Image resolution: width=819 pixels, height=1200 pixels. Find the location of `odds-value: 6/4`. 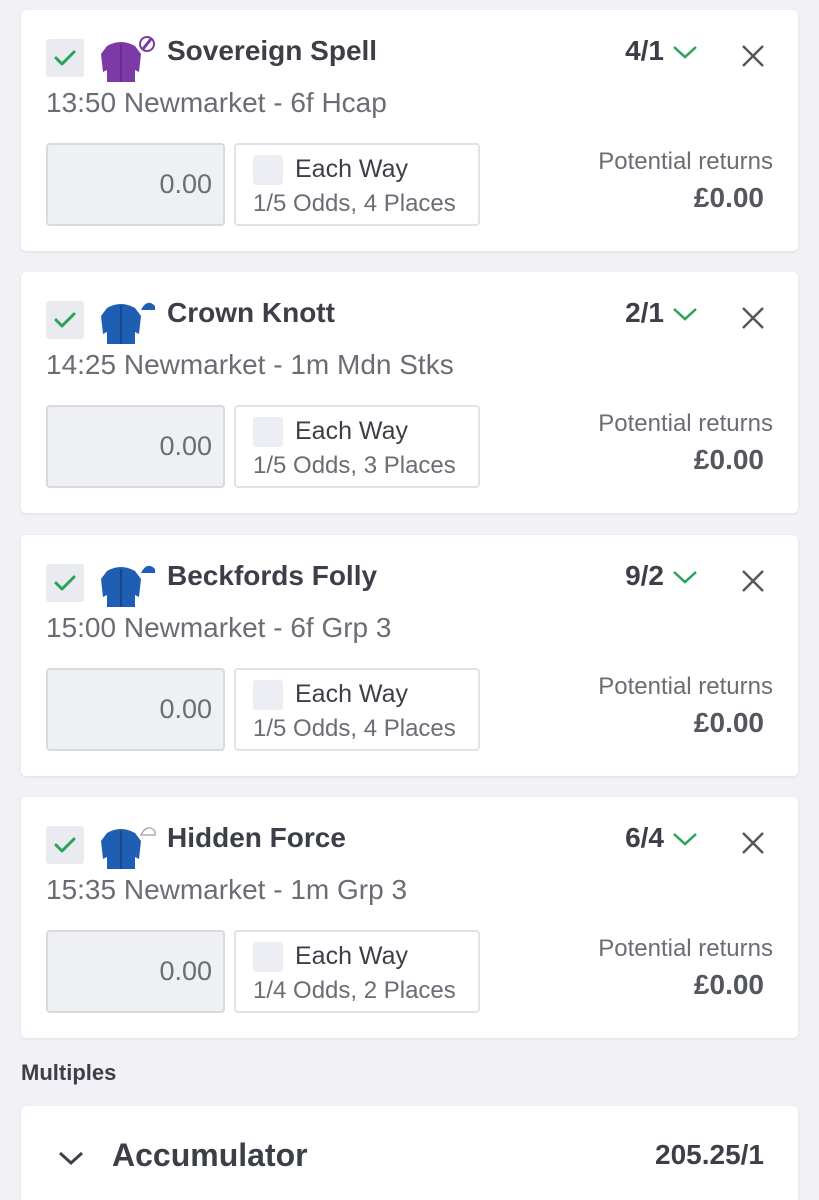

odds-value: 6/4 is located at coordinates (622, 838).